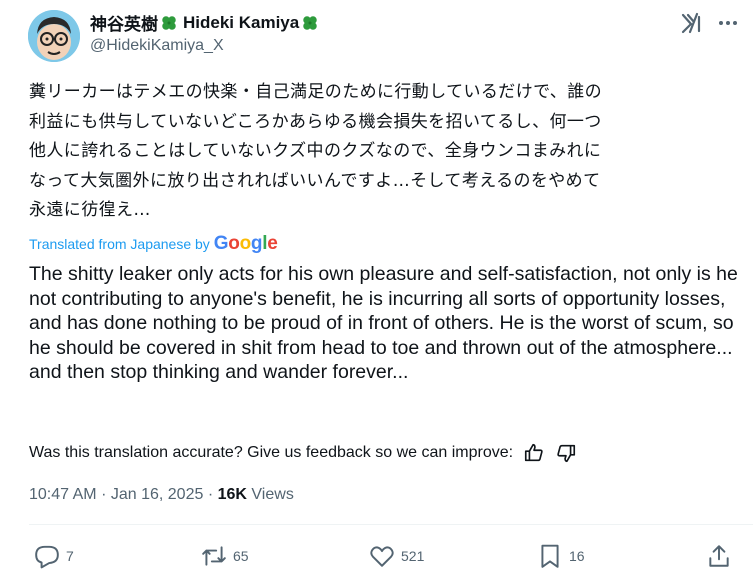 The image size is (753, 587). Describe the element at coordinates (157, 494) in the screenshot. I see `post-date: Jan 16, 2025` at that location.